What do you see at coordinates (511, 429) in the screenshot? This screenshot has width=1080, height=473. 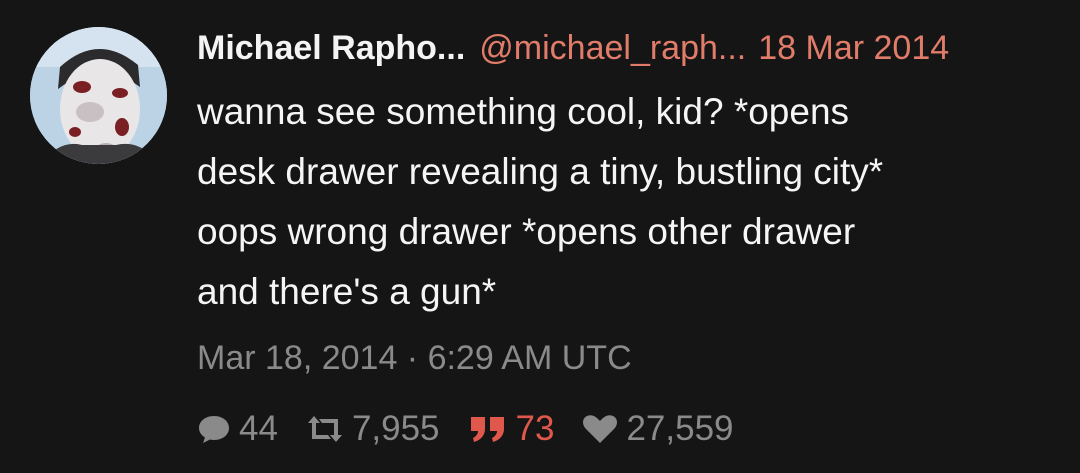 I see `quote-button: 73` at bounding box center [511, 429].